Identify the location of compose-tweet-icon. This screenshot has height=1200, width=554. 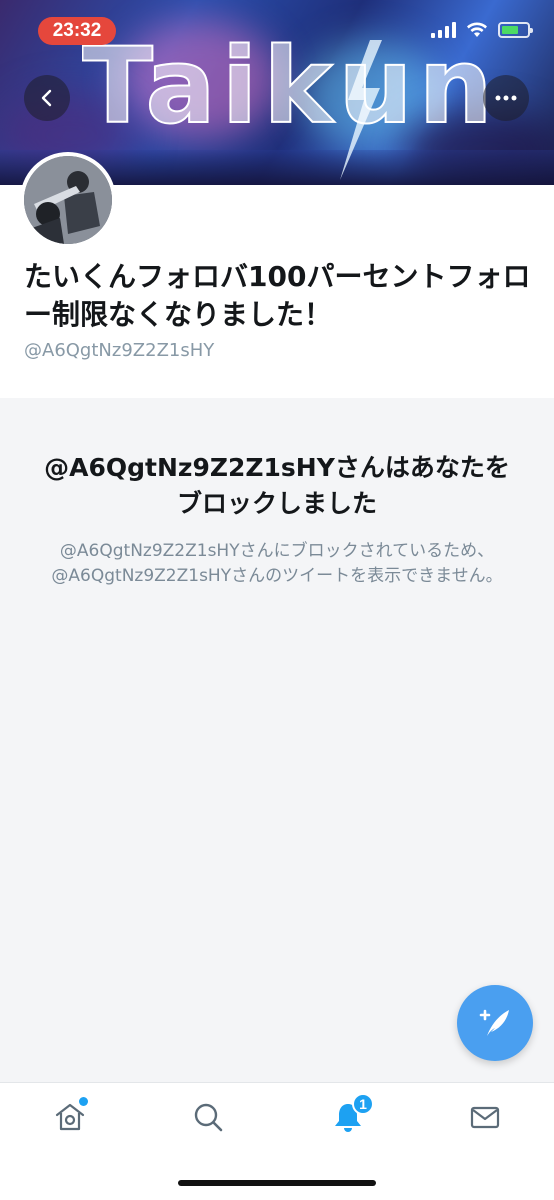
(494, 1022).